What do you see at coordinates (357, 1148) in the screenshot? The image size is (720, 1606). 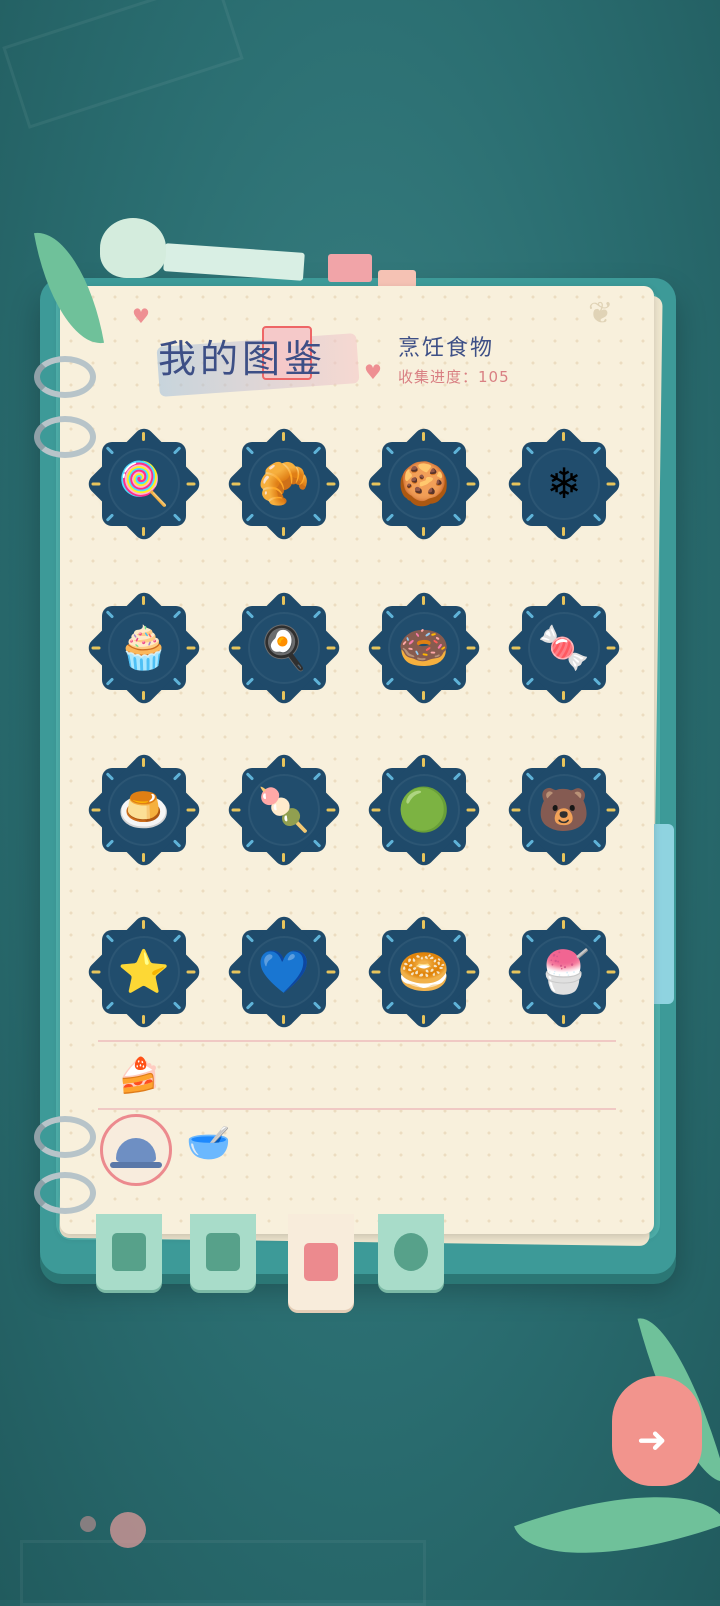 I see `category-row: 🥣` at bounding box center [357, 1148].